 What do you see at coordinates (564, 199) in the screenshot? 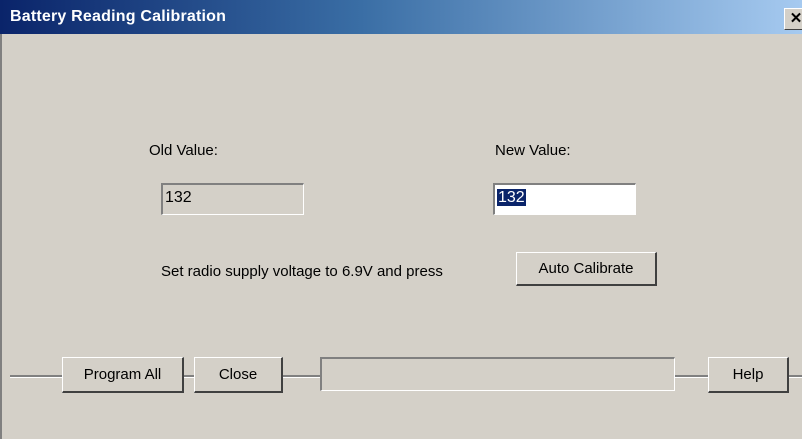
I see `new-value-input: 132` at bounding box center [564, 199].